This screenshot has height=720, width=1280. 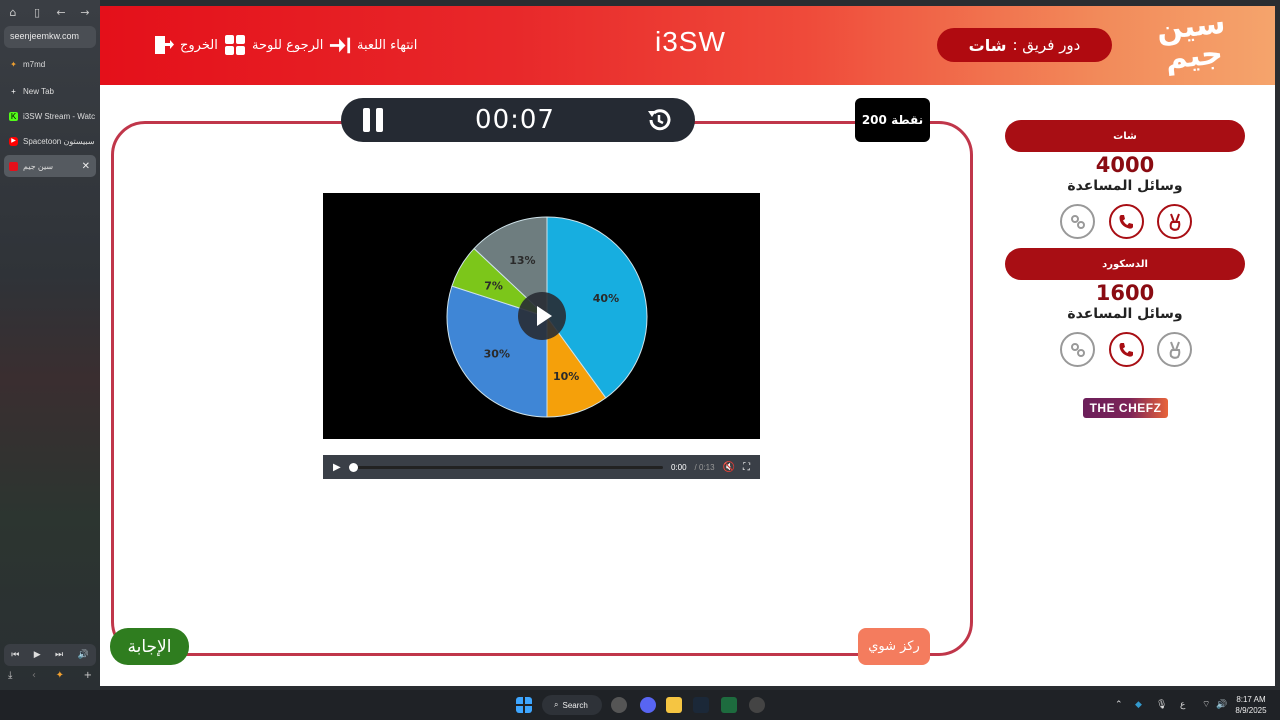 I want to click on team-name-pill: شات, so click(x=1125, y=136).